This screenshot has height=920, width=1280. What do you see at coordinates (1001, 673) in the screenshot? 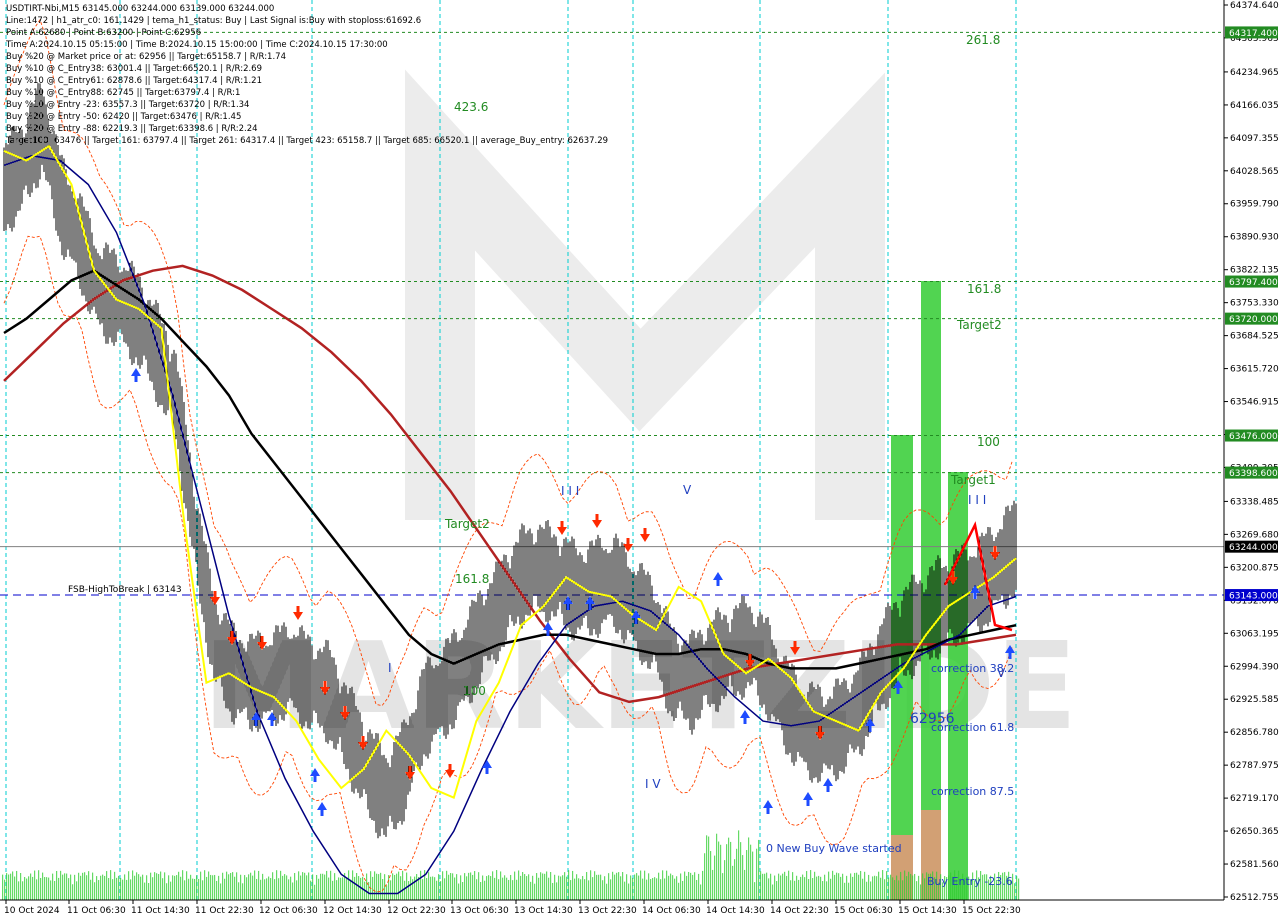
I see `wave-count-label: V` at bounding box center [1001, 673].